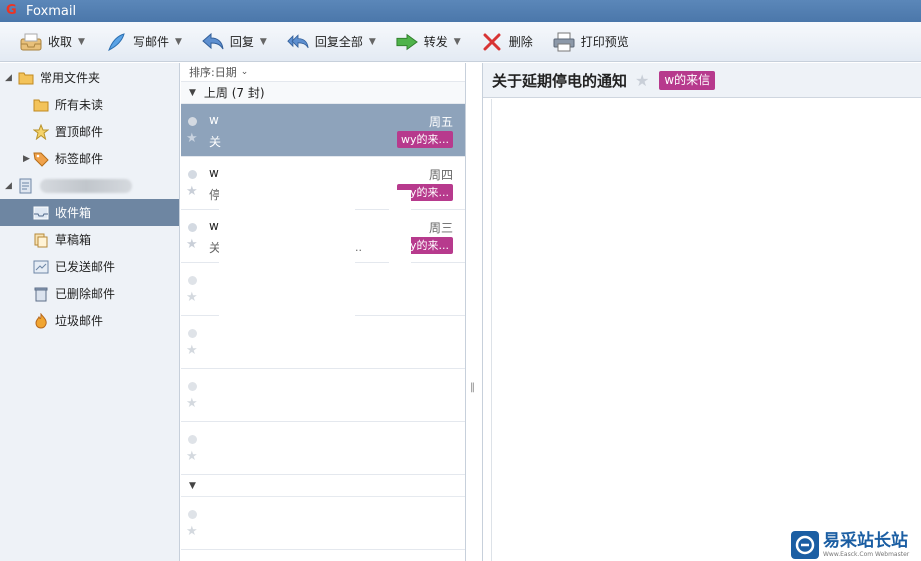  Describe the element at coordinates (323, 93) in the screenshot. I see `group-header: ▼ 上周 (7 封)` at that location.